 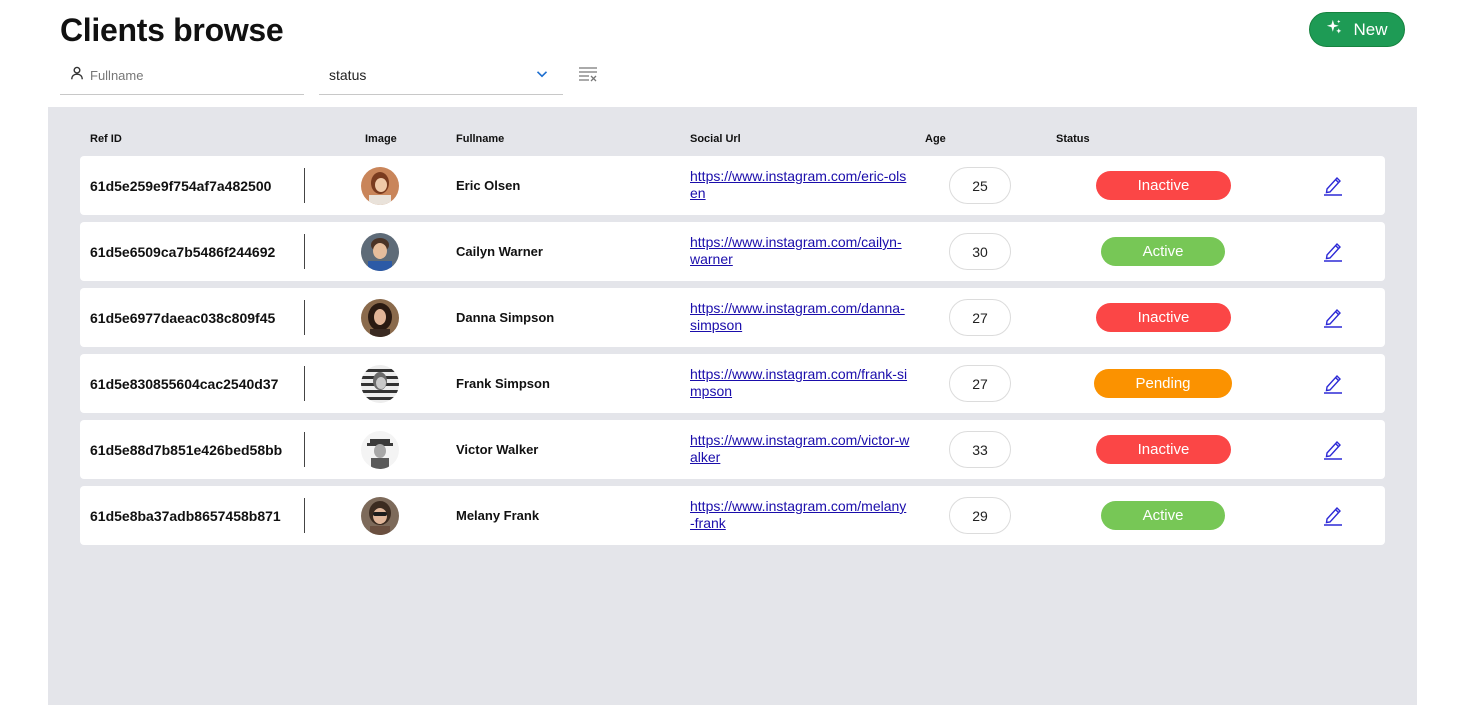 What do you see at coordinates (505, 317) in the screenshot?
I see `fullname: Danna Simpson` at bounding box center [505, 317].